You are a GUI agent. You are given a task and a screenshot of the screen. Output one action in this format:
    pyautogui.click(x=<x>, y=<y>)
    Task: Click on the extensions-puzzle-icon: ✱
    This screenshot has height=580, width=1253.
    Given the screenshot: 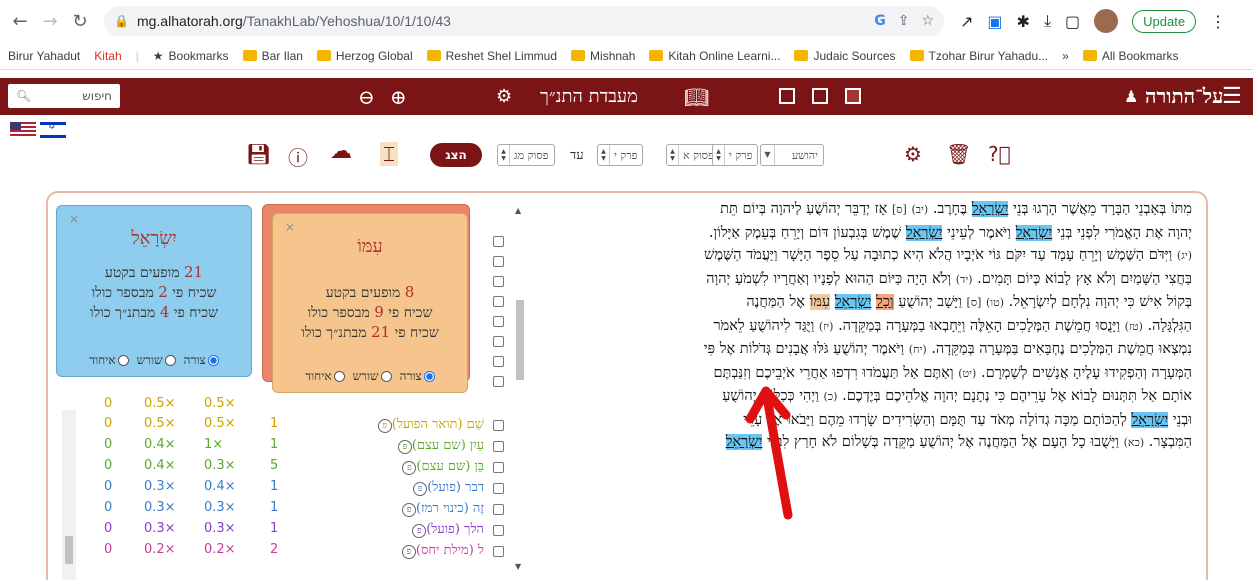 What is the action you would take?
    pyautogui.click(x=1023, y=21)
    